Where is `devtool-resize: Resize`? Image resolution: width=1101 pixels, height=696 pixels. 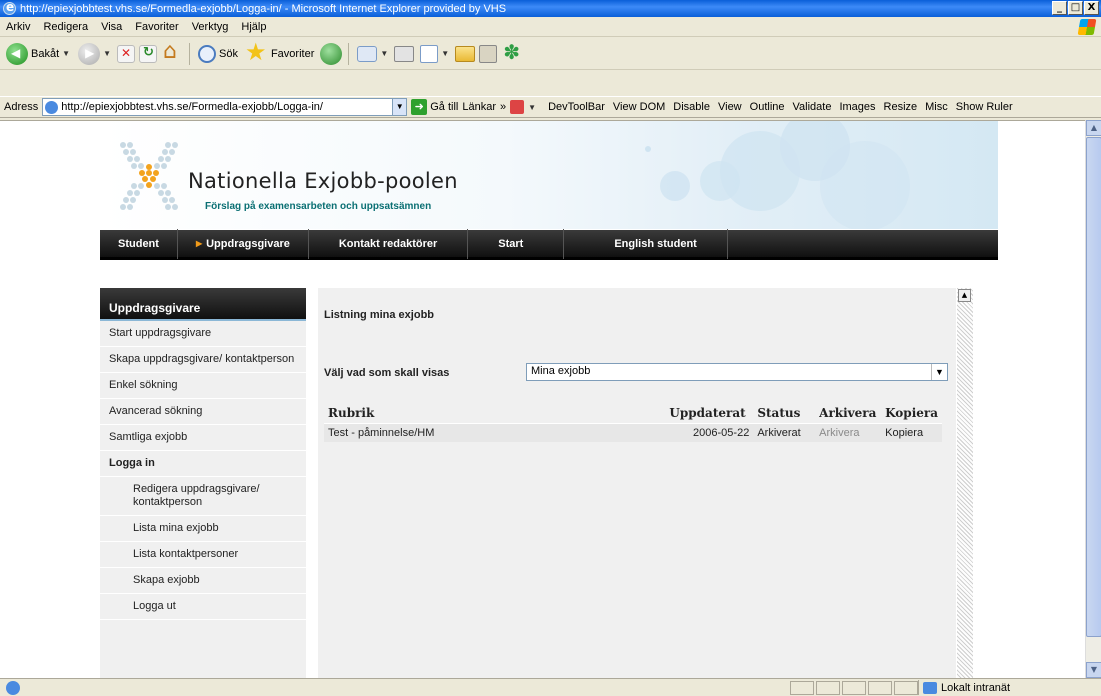 devtool-resize: Resize is located at coordinates (901, 107).